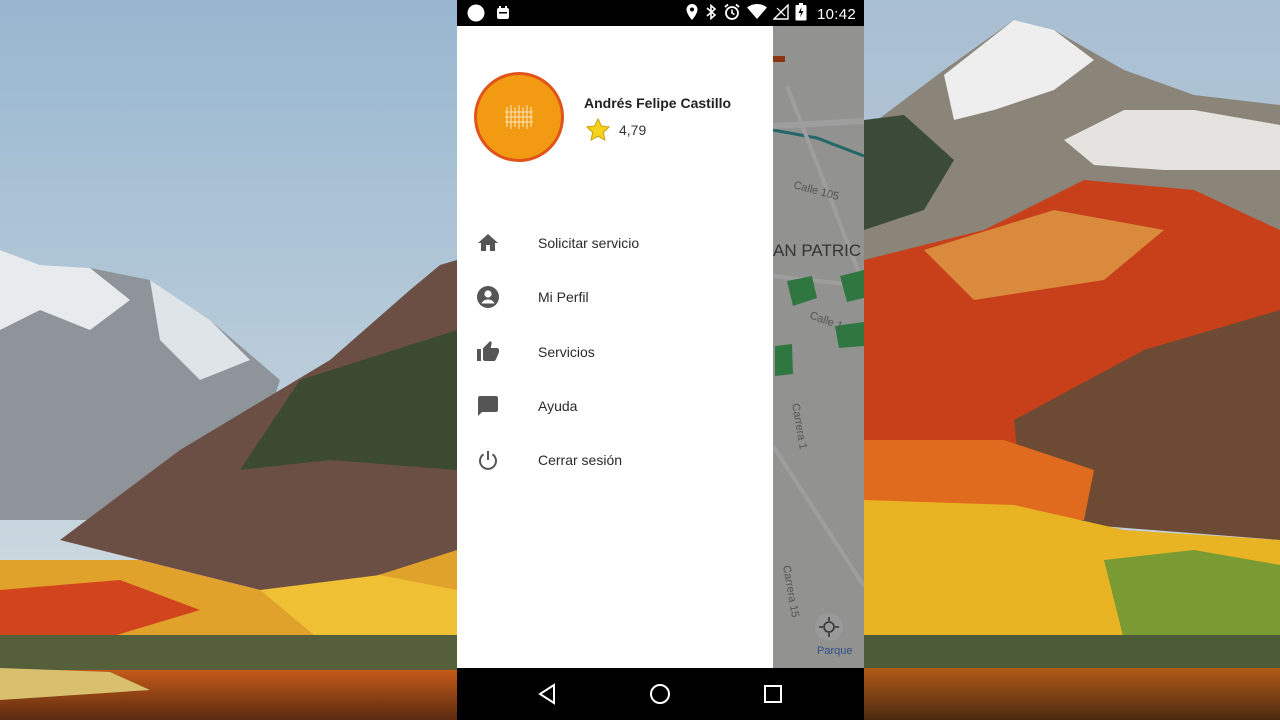 This screenshot has height=720, width=1280. I want to click on status-bar: 10:42, so click(660, 13).